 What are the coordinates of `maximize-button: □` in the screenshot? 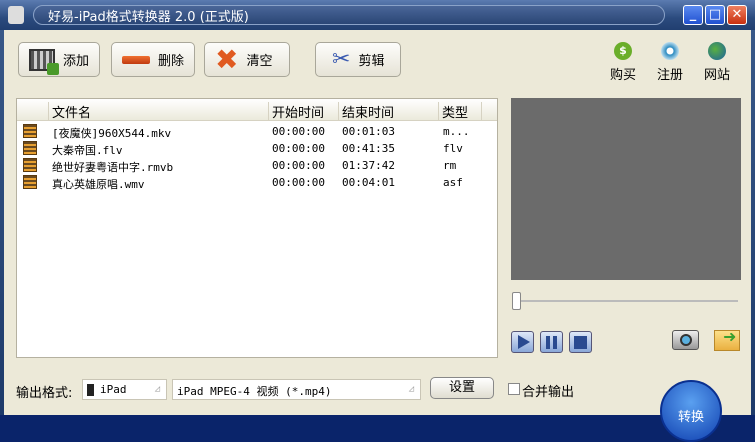 It's located at (715, 15).